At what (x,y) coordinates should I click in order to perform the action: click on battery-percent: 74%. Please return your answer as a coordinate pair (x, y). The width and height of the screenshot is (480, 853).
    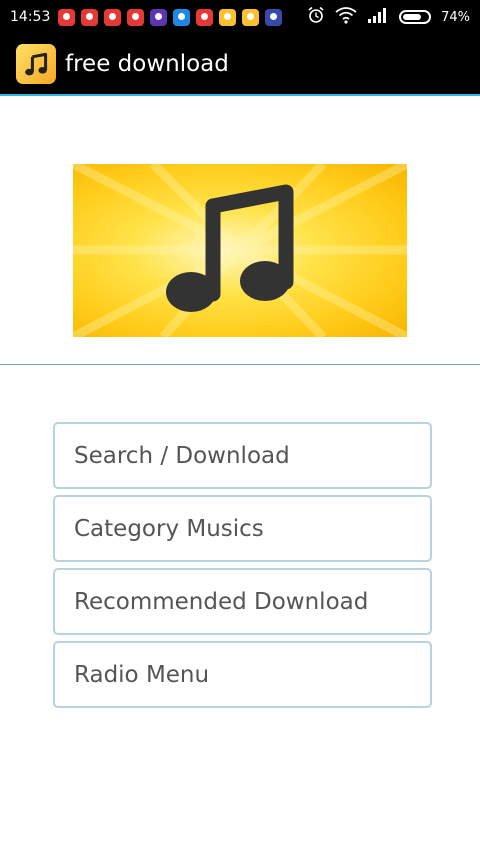
    Looking at the image, I should click on (455, 17).